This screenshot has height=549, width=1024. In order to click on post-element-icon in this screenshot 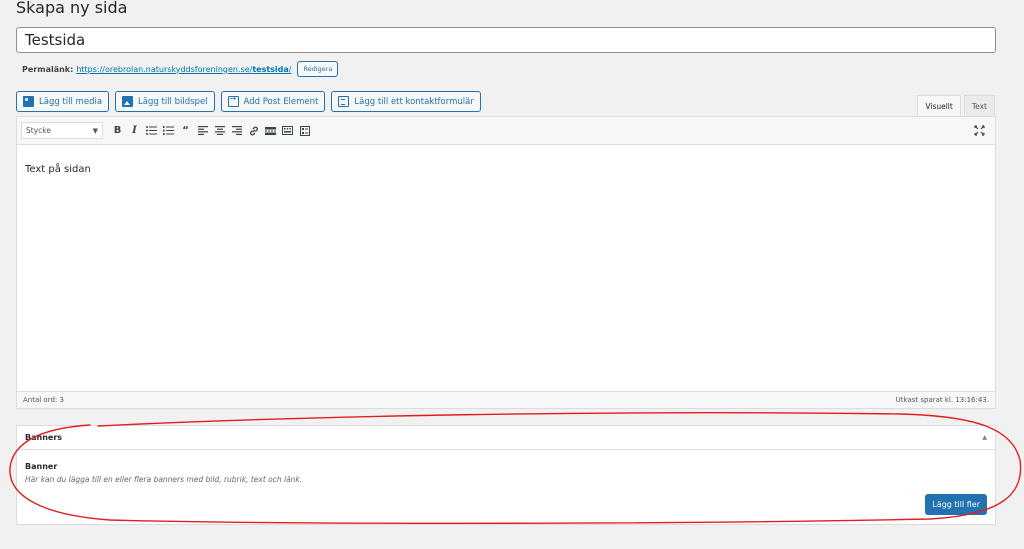, I will do `click(233, 100)`.